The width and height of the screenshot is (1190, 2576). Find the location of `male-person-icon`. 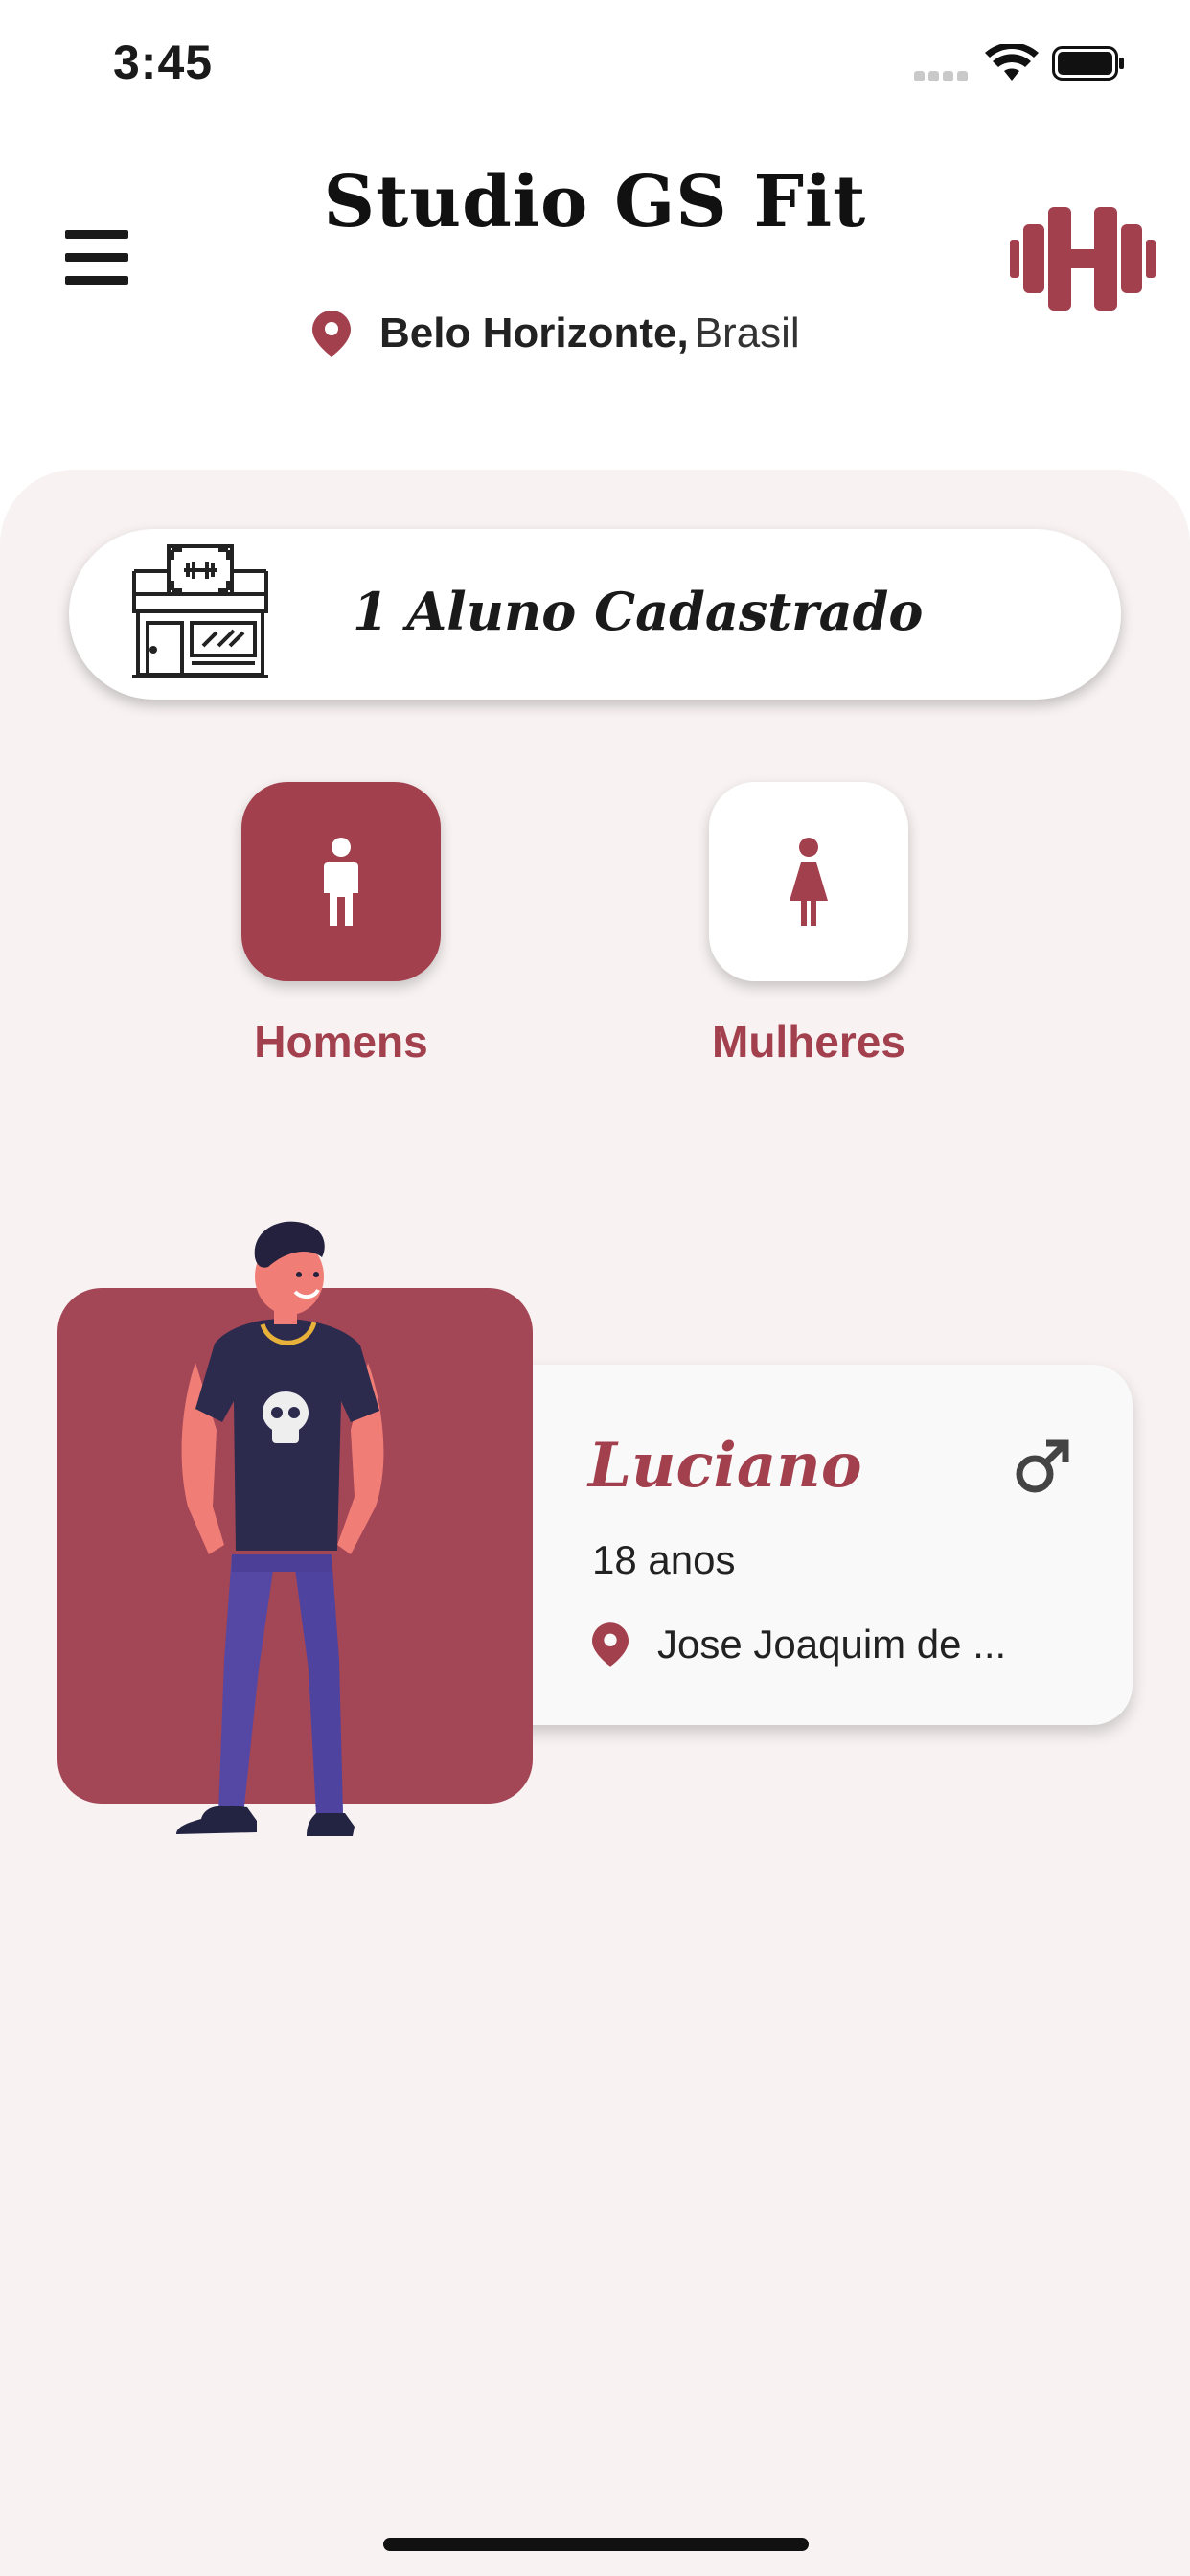

male-person-icon is located at coordinates (341, 882).